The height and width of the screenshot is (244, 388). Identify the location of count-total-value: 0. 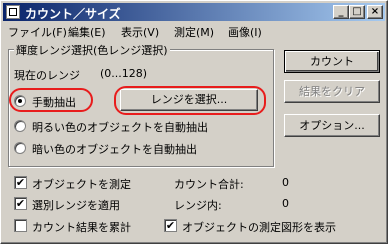
(285, 182).